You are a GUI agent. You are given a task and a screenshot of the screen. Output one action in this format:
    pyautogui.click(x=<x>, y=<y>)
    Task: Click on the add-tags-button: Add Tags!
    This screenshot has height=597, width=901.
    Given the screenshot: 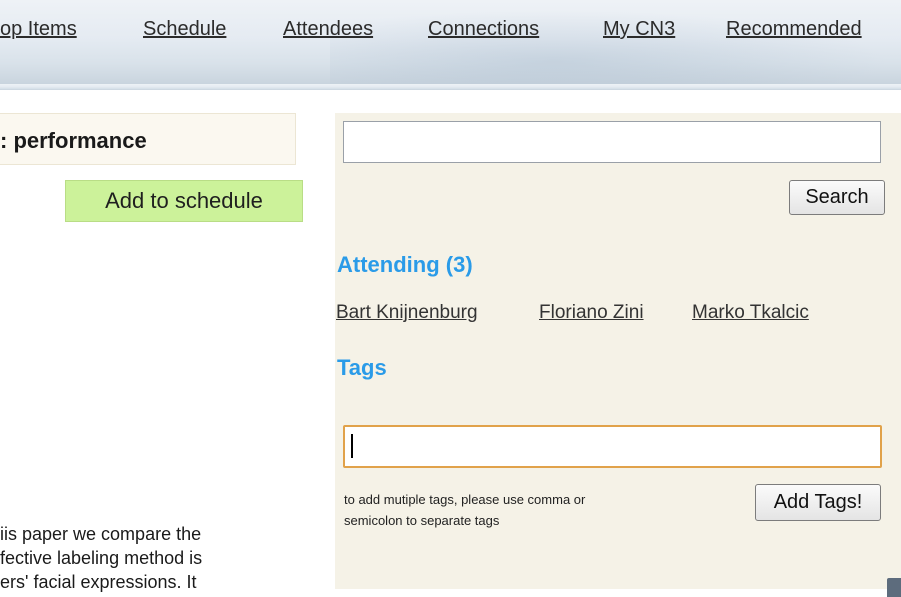 What is the action you would take?
    pyautogui.click(x=818, y=502)
    